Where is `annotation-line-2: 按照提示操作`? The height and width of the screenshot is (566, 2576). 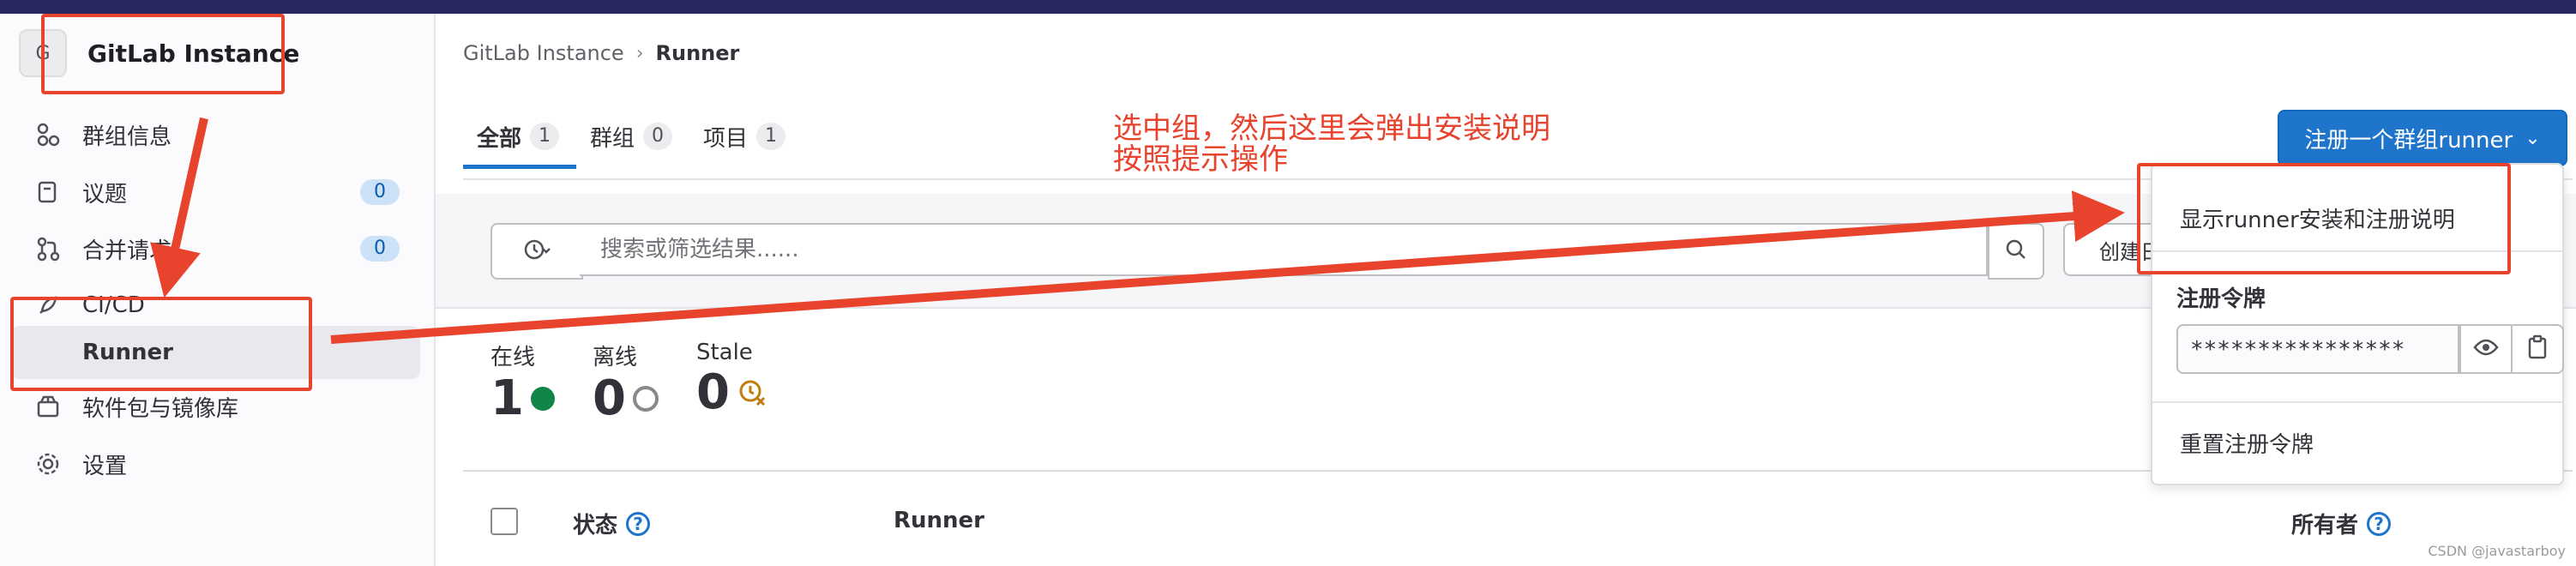 annotation-line-2: 按照提示操作 is located at coordinates (1200, 159).